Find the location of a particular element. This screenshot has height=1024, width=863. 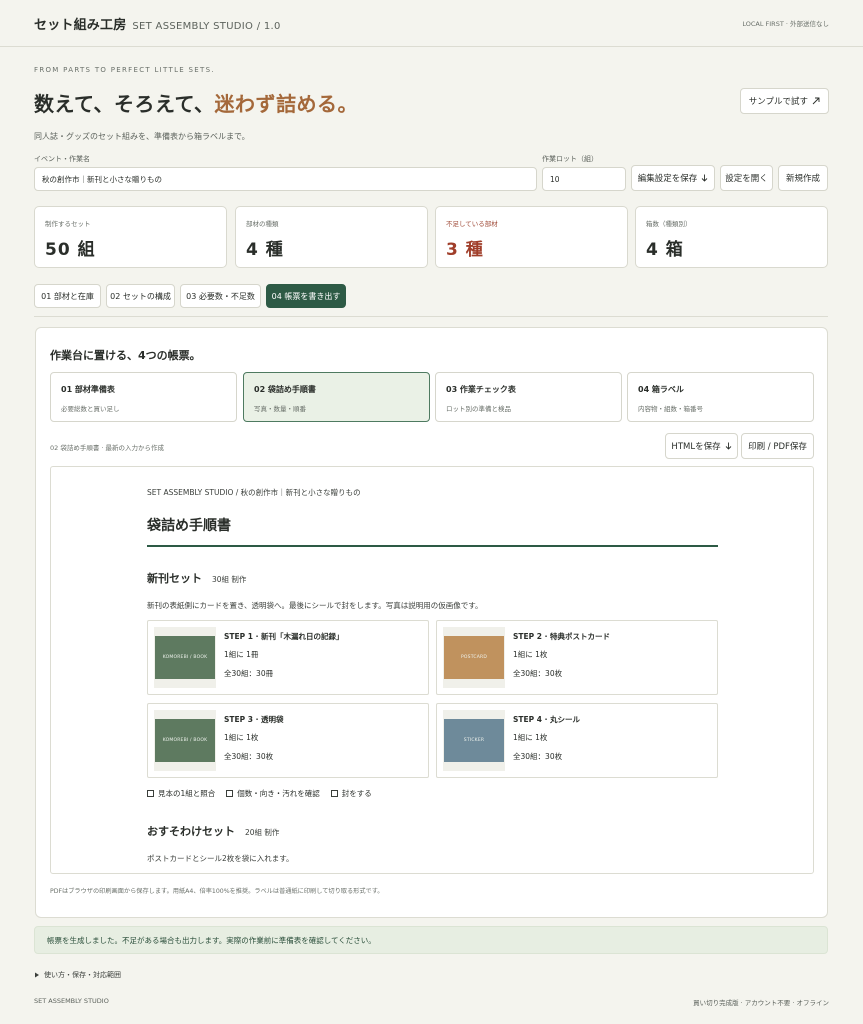

stat-shortage: 不足している部材 3 種 is located at coordinates (531, 237).